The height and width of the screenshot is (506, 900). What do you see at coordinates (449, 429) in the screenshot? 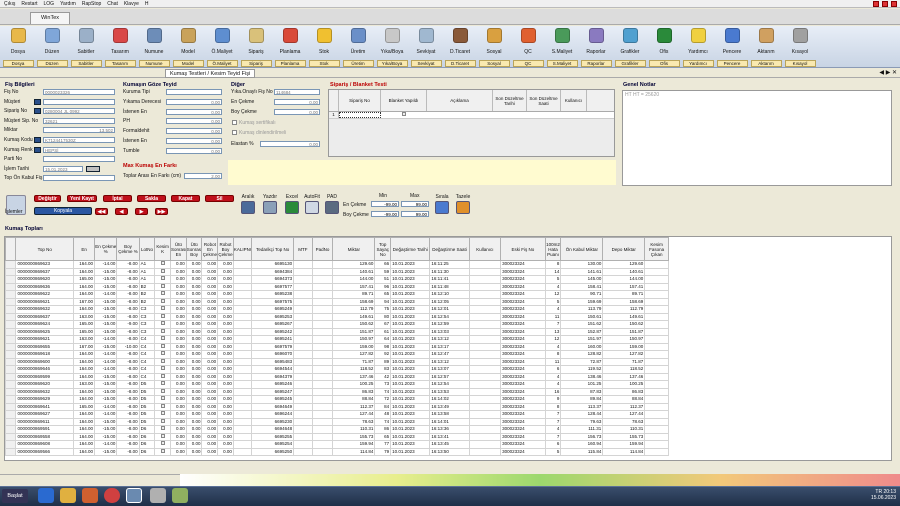
I see `grid-cell: 16:13:36` at bounding box center [449, 429].